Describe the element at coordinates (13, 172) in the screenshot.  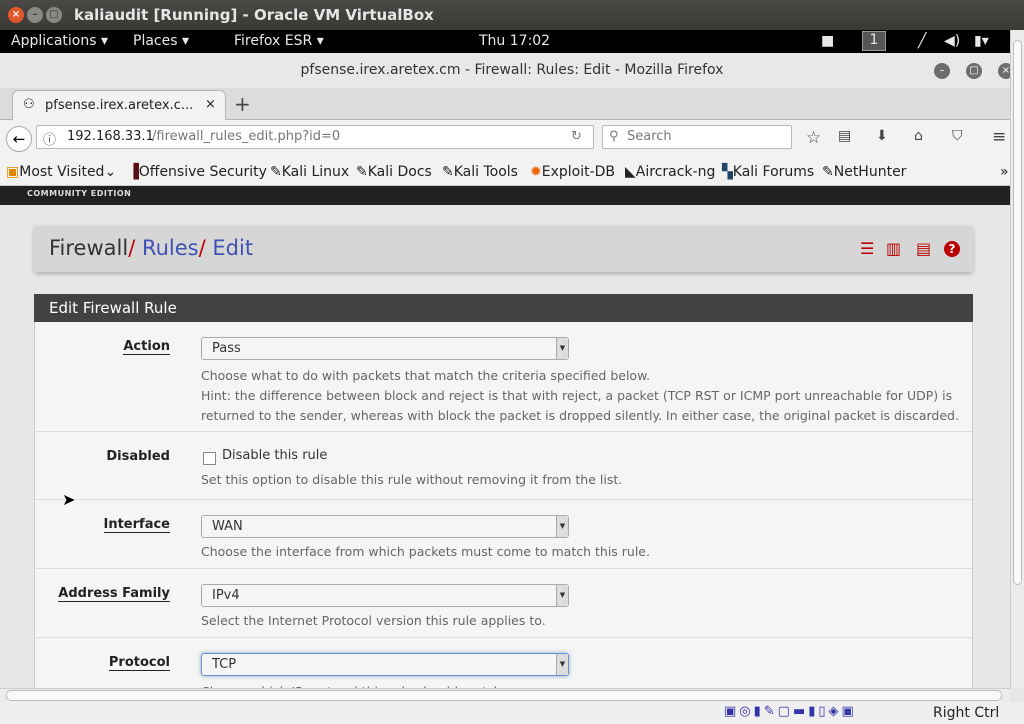
I see `folder-icon: ▣` at that location.